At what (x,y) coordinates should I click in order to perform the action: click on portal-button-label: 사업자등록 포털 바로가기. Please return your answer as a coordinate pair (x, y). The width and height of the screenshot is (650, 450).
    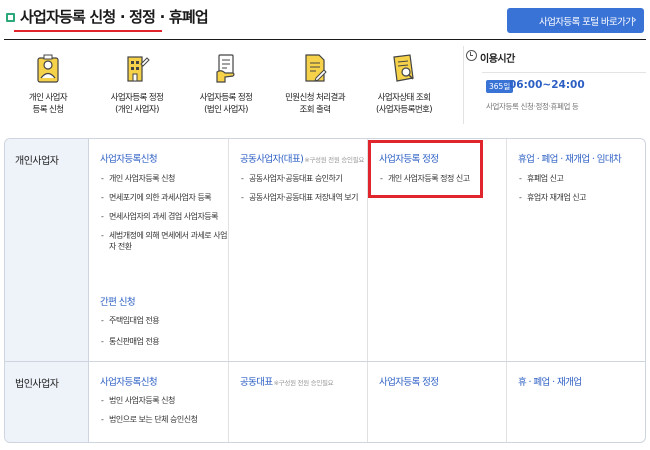
    Looking at the image, I should click on (586, 22).